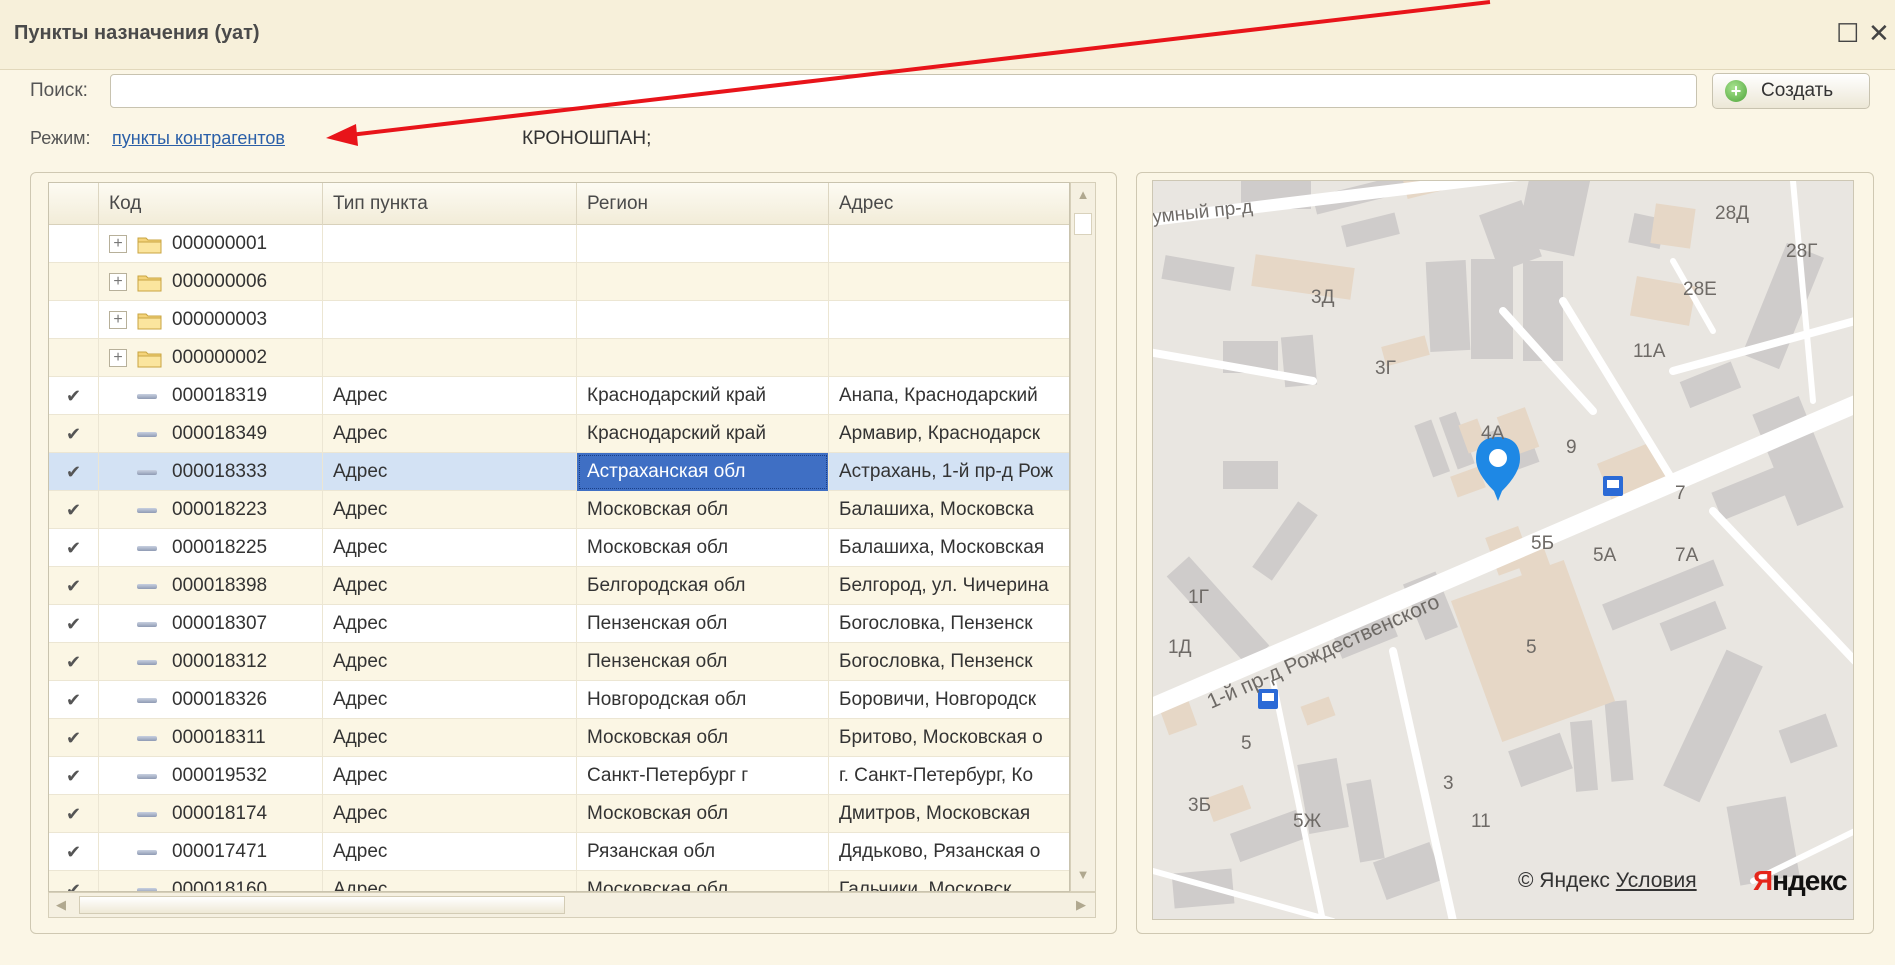  I want to click on item-code: 000018312, so click(220, 661).